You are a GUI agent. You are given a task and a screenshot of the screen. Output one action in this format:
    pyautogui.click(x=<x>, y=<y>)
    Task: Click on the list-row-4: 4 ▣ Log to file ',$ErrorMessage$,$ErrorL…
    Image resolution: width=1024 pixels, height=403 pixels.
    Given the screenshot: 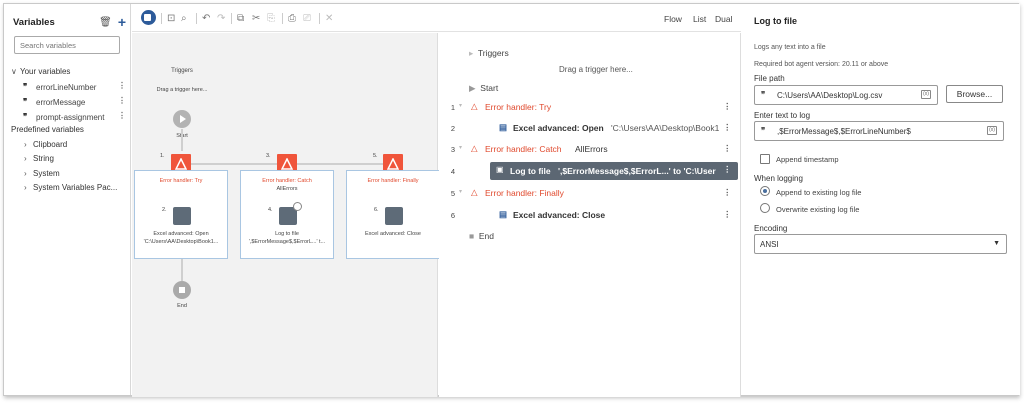 What is the action you would take?
    pyautogui.click(x=590, y=171)
    